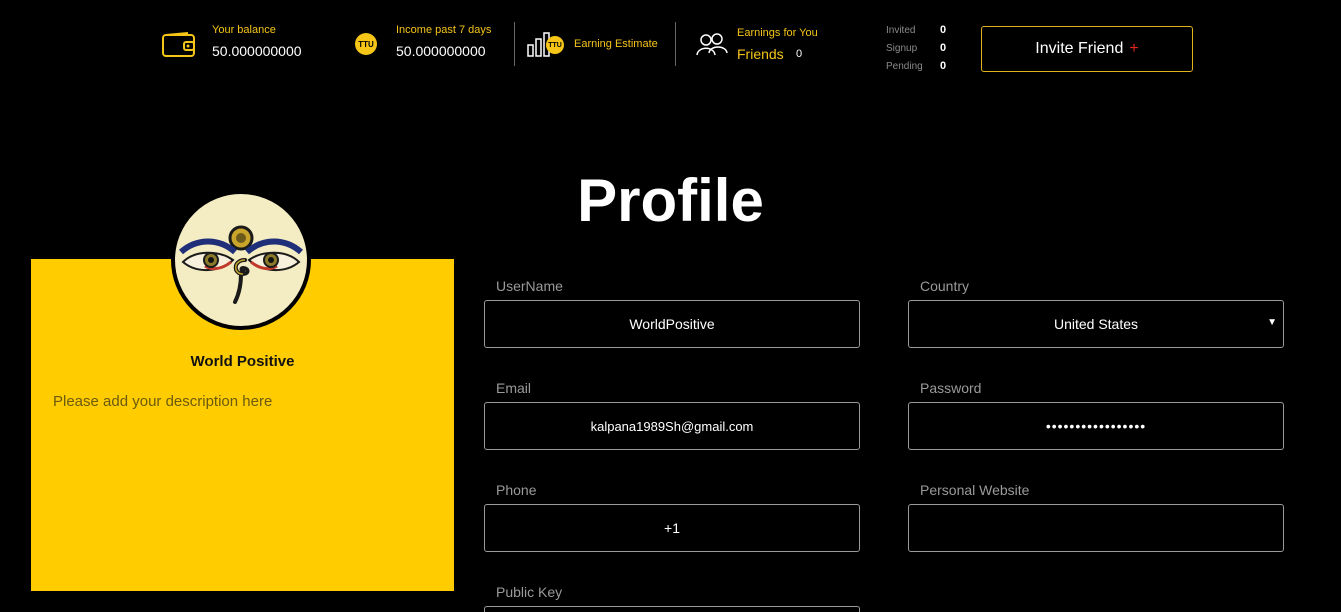 Image resolution: width=1341 pixels, height=612 pixels. What do you see at coordinates (951, 388) in the screenshot?
I see `password-label: Password` at bounding box center [951, 388].